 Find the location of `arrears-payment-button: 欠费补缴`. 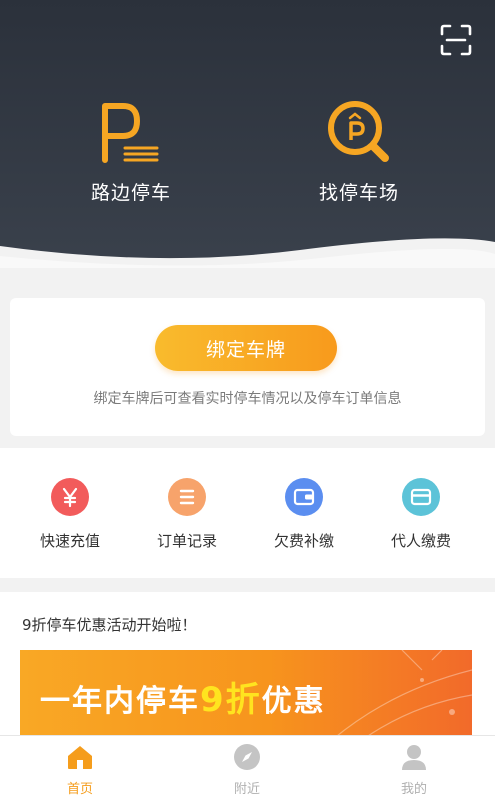

arrears-payment-button: 欠费补缴 is located at coordinates (304, 514).